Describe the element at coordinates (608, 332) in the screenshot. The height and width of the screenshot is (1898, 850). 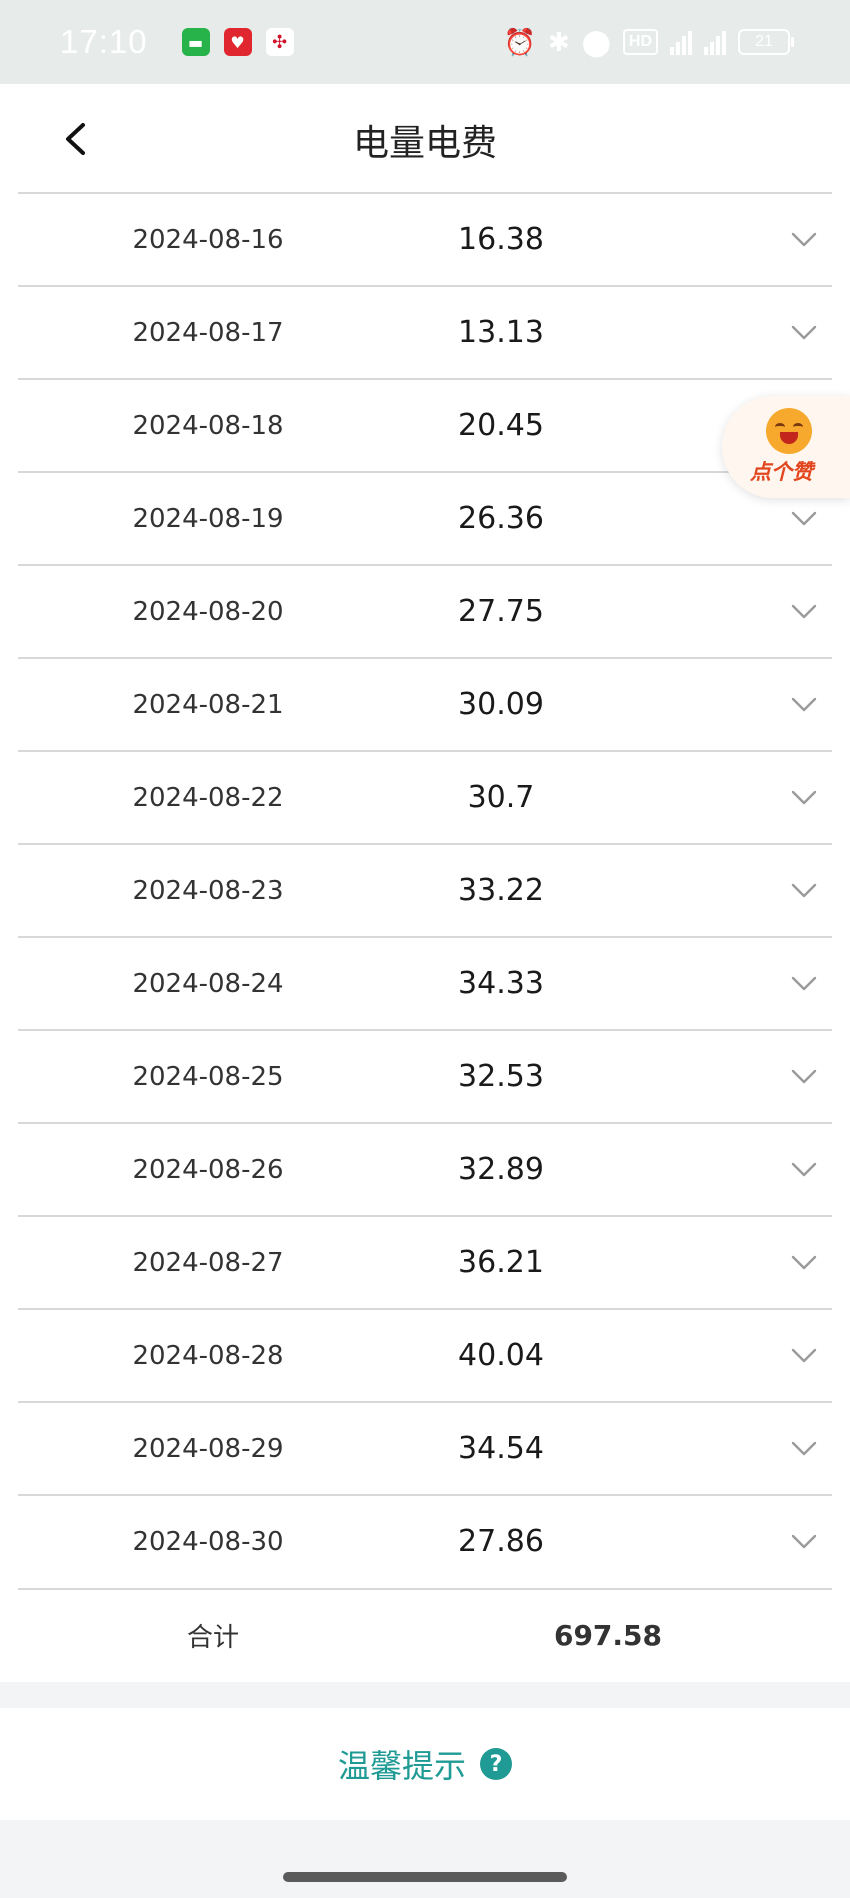
I see `row-amount: 13.13` at that location.